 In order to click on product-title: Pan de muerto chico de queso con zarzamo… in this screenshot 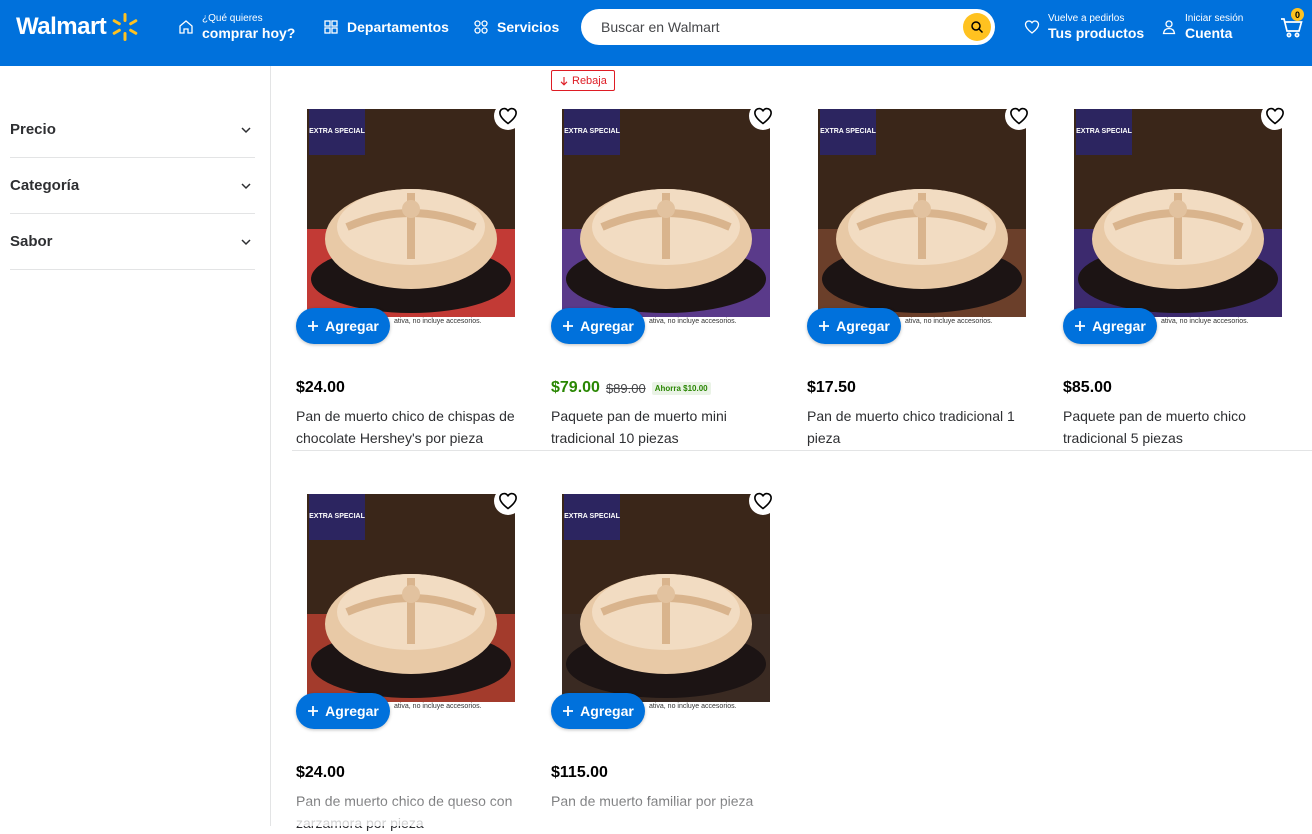, I will do `click(408, 812)`.